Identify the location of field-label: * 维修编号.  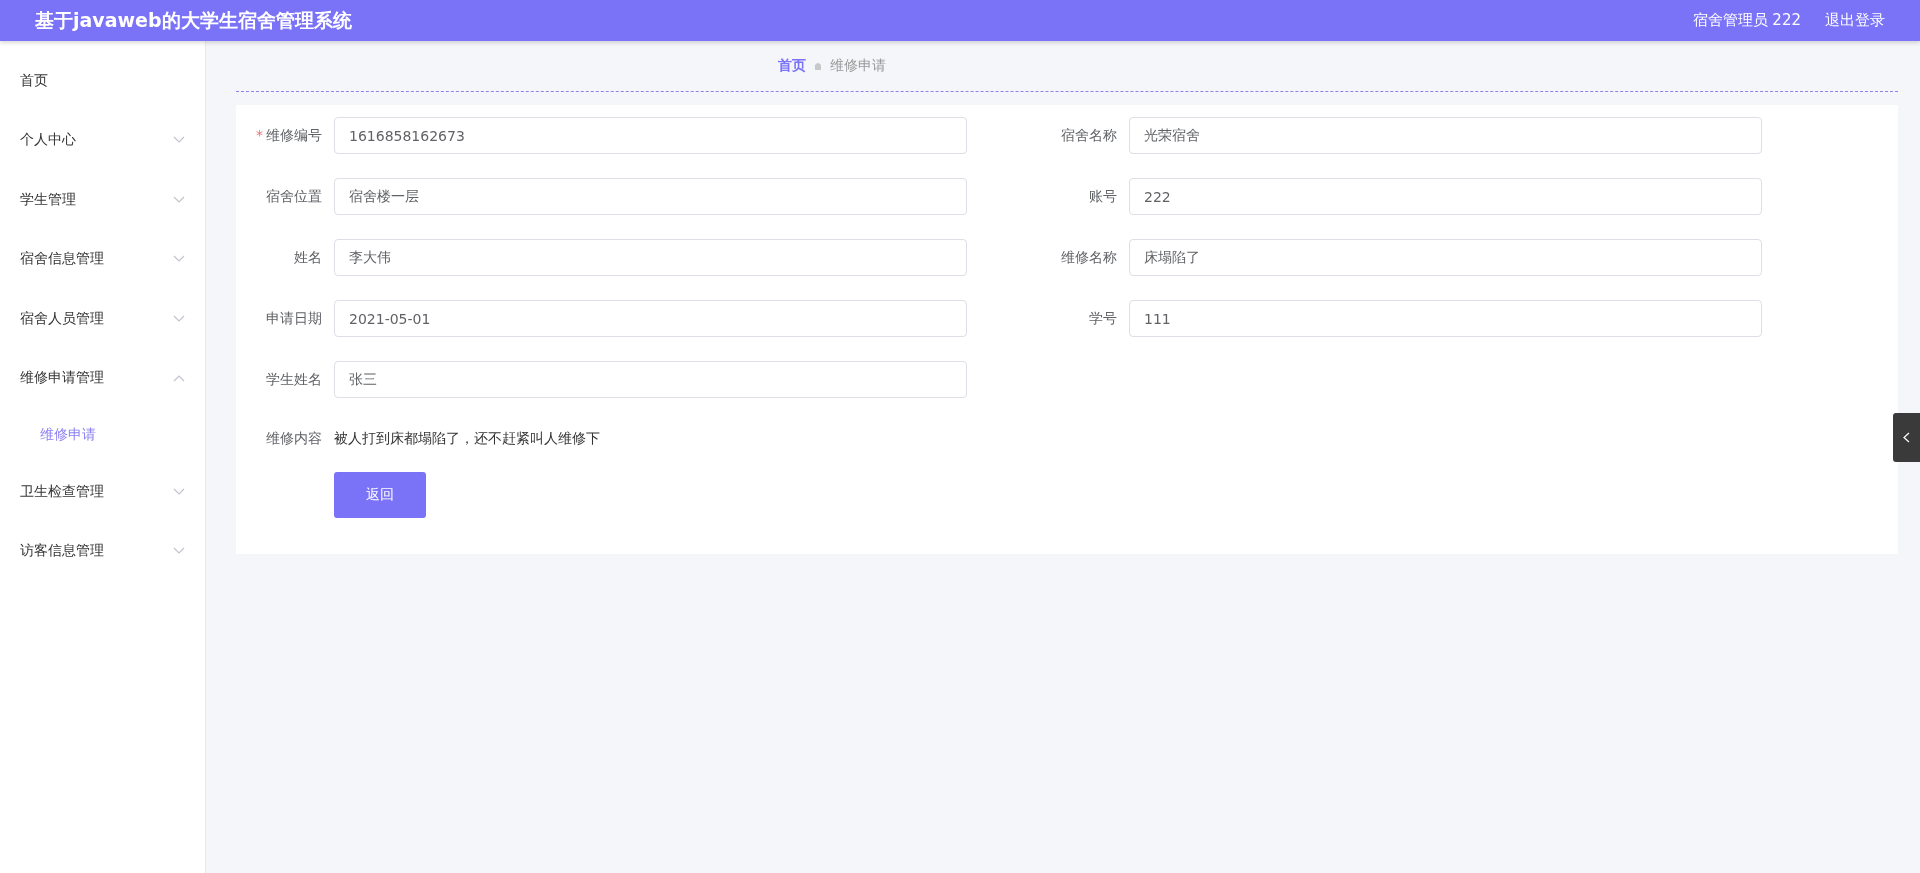
(288, 135).